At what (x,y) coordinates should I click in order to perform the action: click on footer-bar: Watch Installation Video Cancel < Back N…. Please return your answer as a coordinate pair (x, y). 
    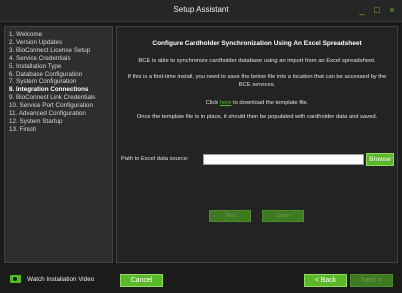
    Looking at the image, I should click on (201, 279).